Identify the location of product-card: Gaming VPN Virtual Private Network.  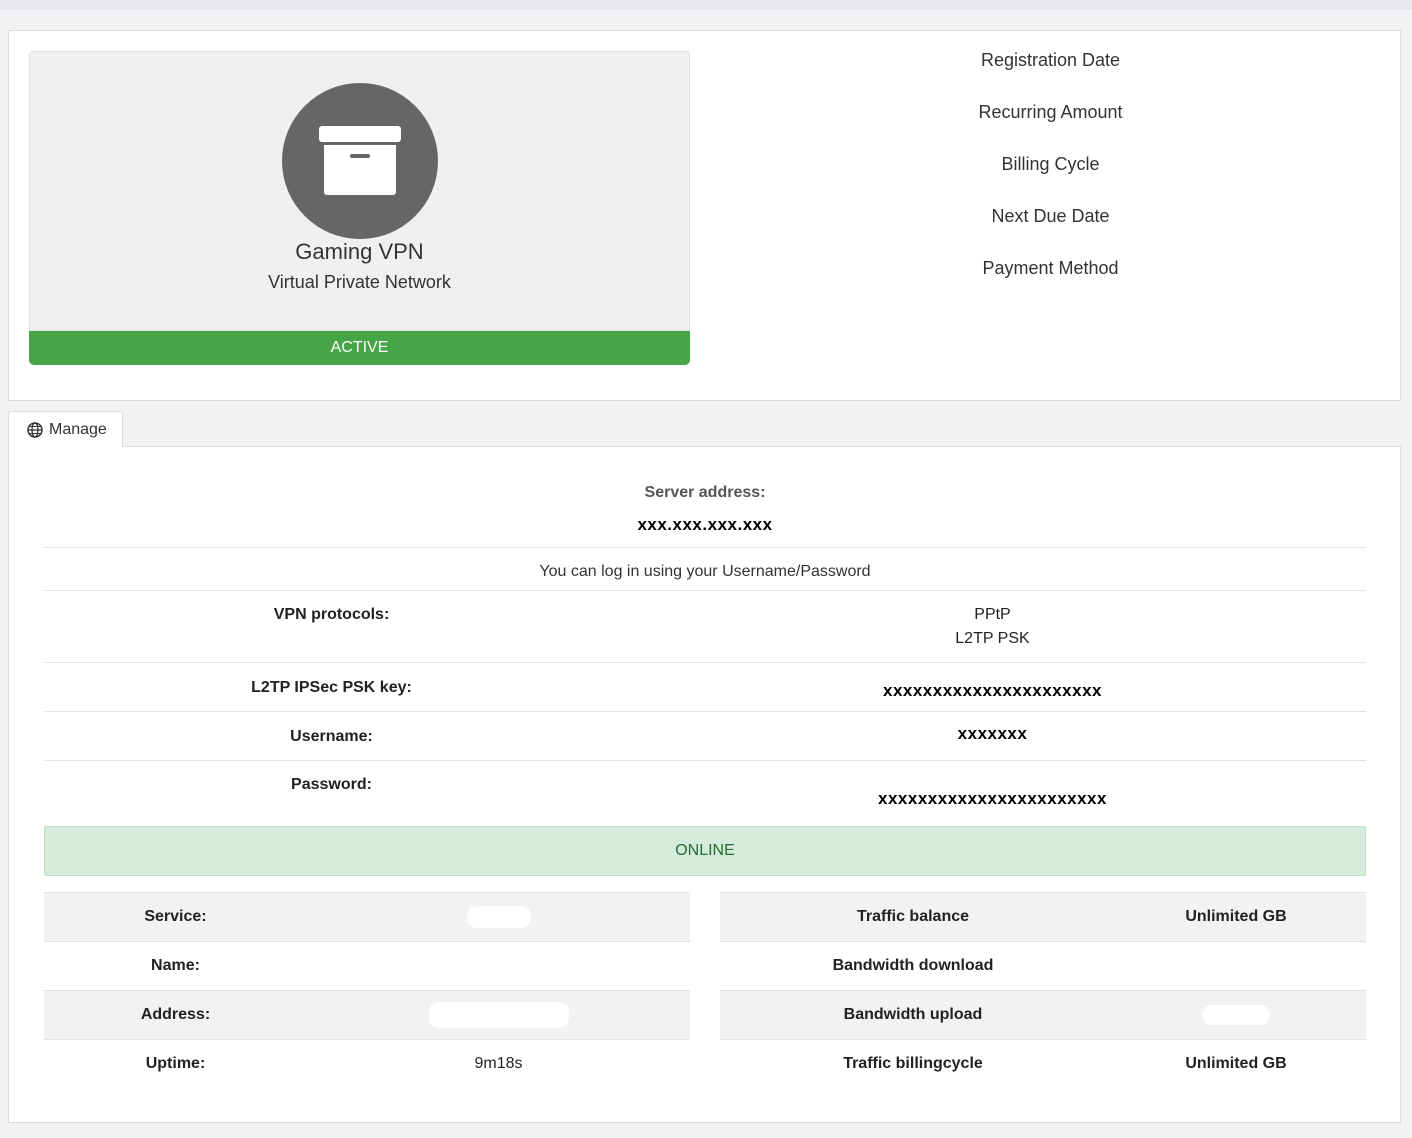
(359, 191).